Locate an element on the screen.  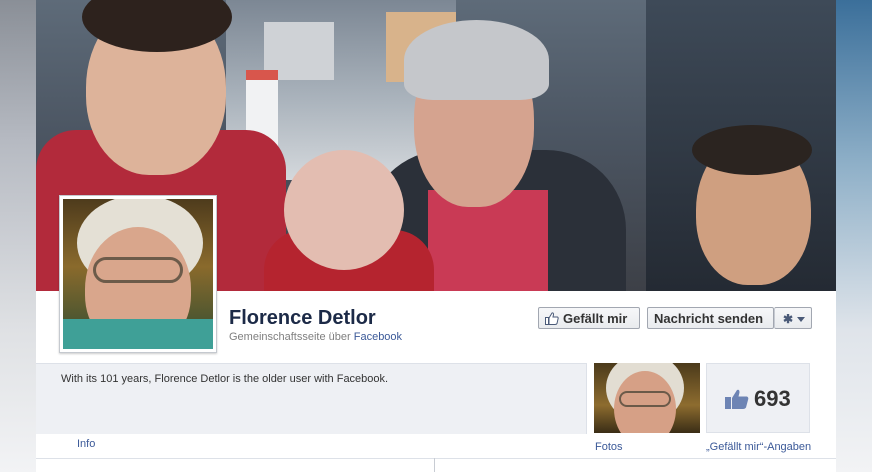
likes-summary: 693 is located at coordinates (757, 399).